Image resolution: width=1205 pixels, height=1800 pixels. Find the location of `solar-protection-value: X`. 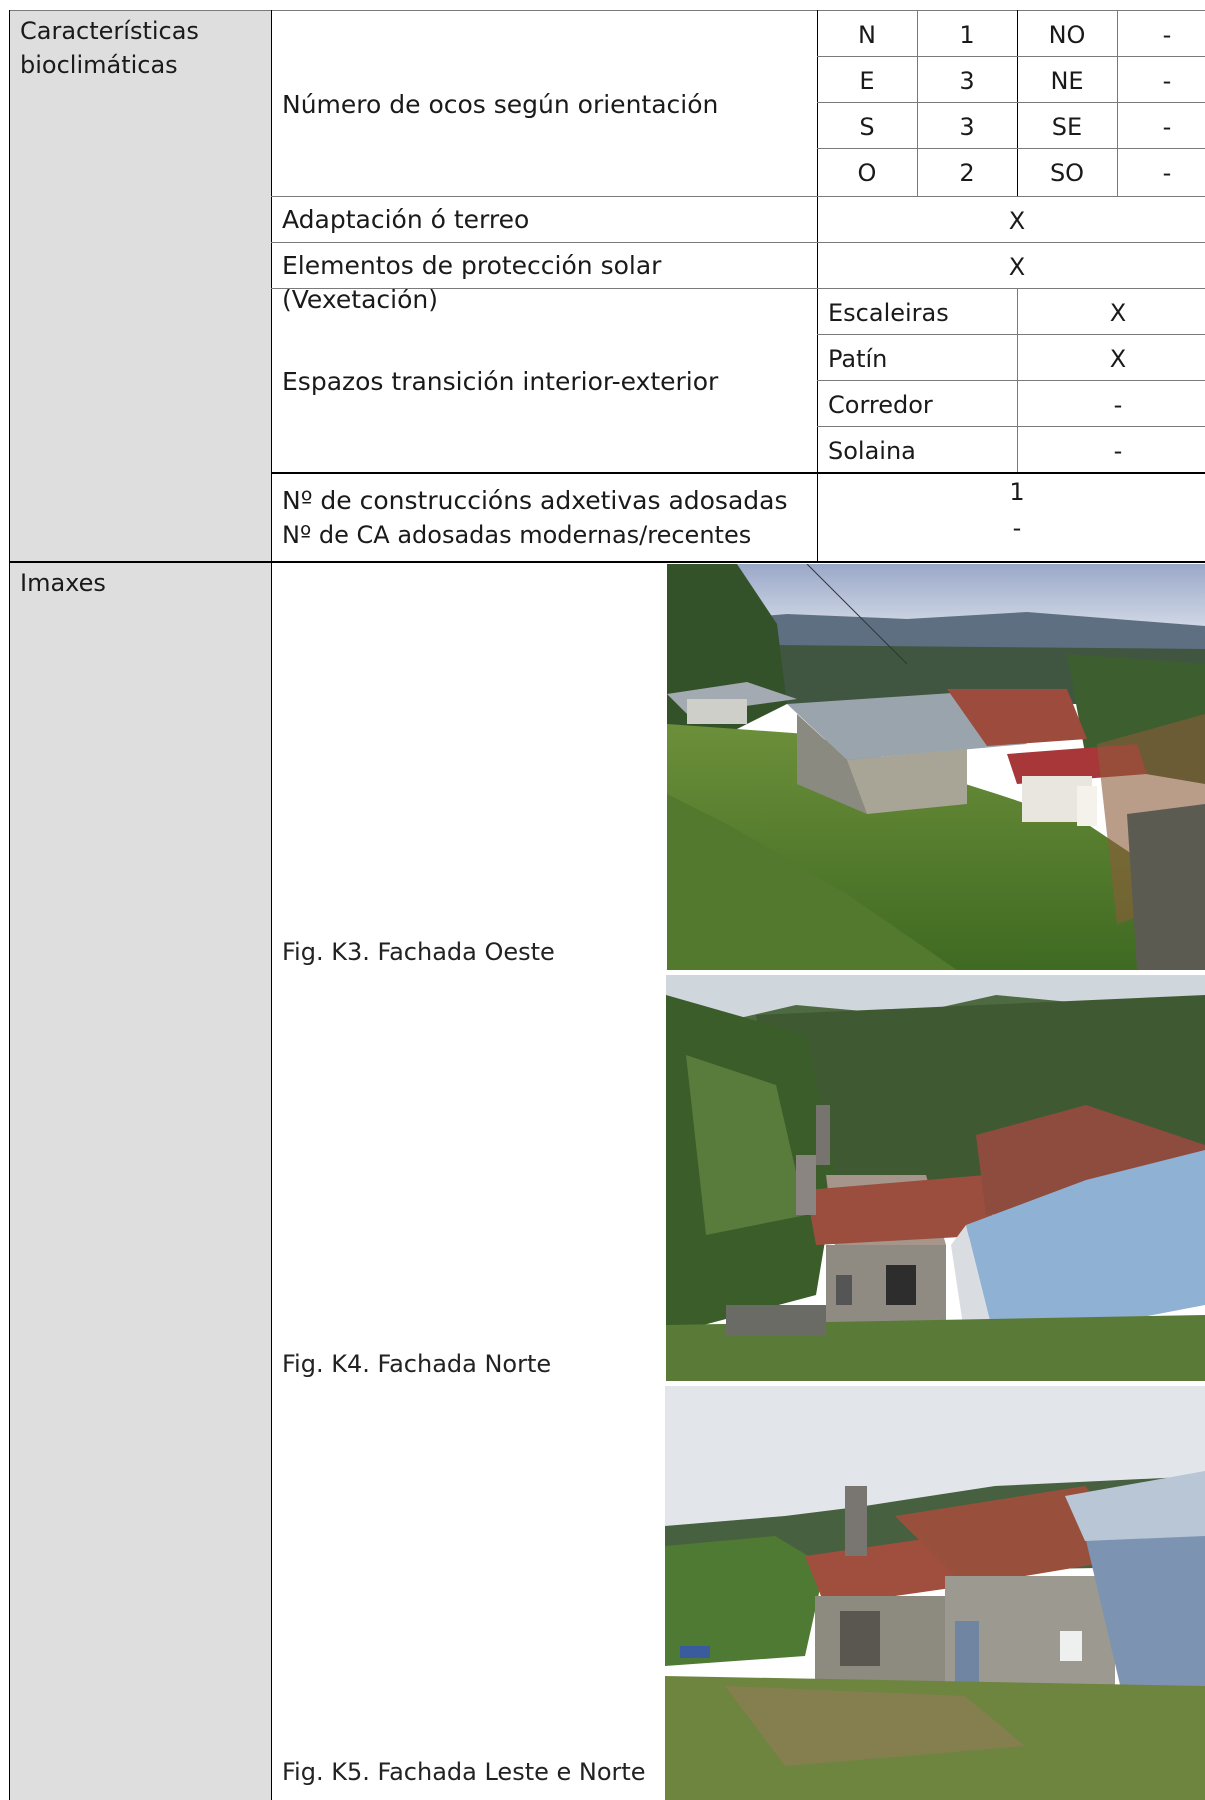

solar-protection-value: X is located at coordinates (1017, 267).